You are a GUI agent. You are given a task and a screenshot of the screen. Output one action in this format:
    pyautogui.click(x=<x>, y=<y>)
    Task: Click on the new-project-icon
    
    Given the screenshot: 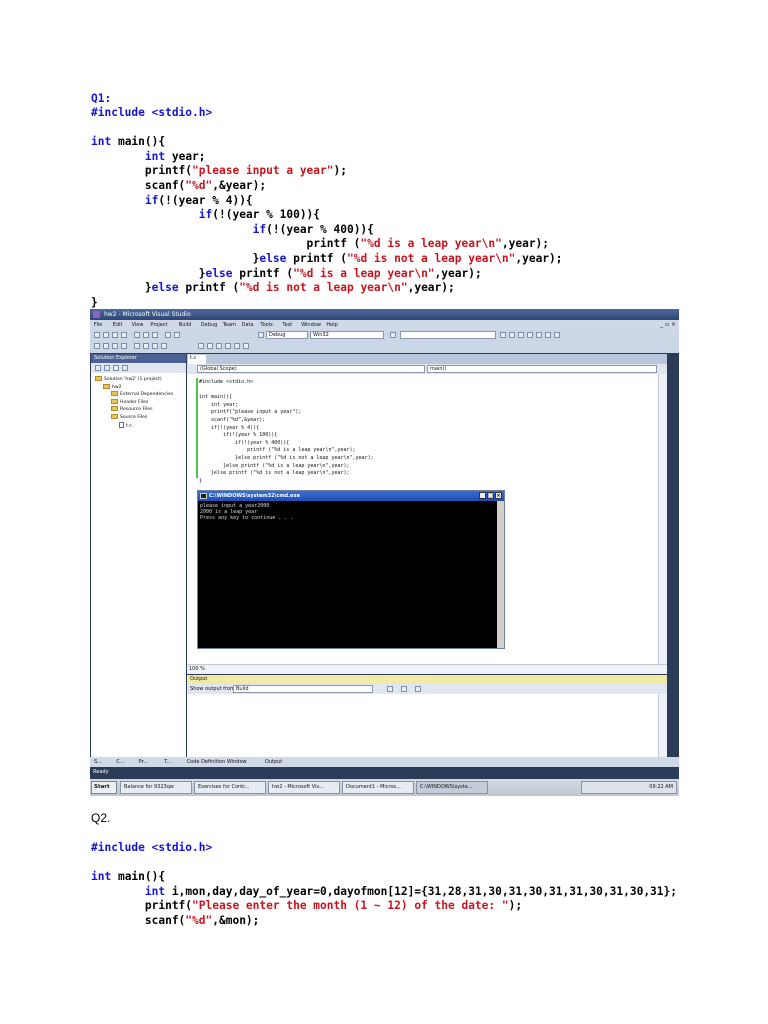 What is the action you would take?
    pyautogui.click(x=97, y=335)
    